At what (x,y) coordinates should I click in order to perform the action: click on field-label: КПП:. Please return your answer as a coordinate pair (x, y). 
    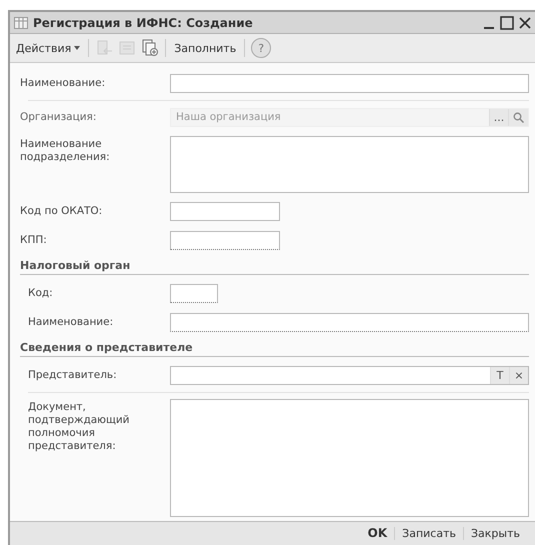
    Looking at the image, I should click on (34, 240).